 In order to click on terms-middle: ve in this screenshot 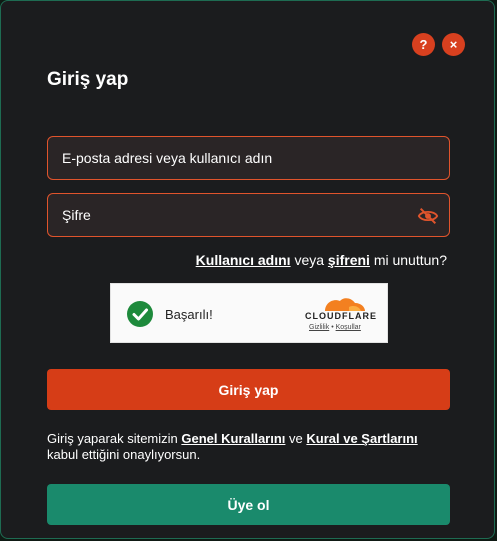, I will do `click(296, 438)`.